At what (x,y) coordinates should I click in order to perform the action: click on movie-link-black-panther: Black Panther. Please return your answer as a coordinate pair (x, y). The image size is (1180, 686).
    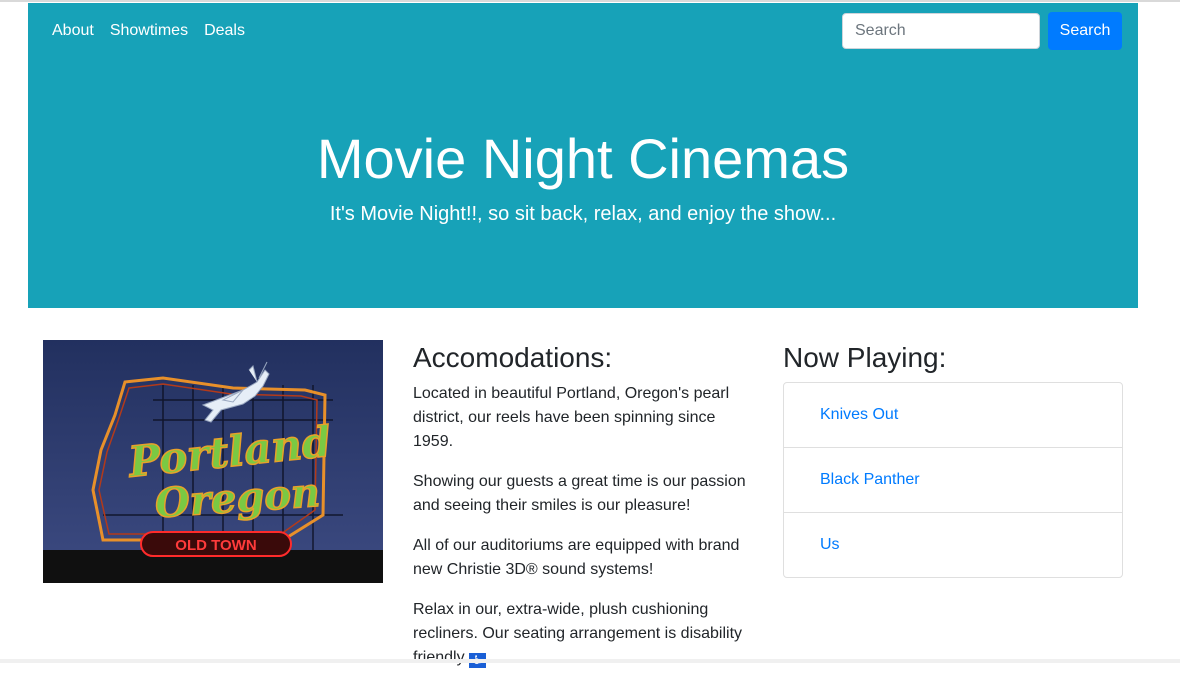
    Looking at the image, I should click on (870, 480).